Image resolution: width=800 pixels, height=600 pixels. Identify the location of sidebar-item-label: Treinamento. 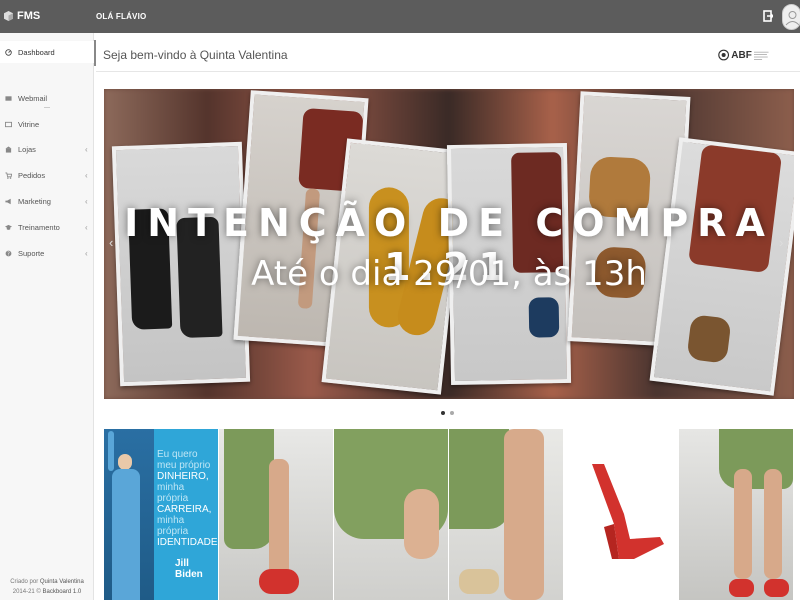
(39, 227).